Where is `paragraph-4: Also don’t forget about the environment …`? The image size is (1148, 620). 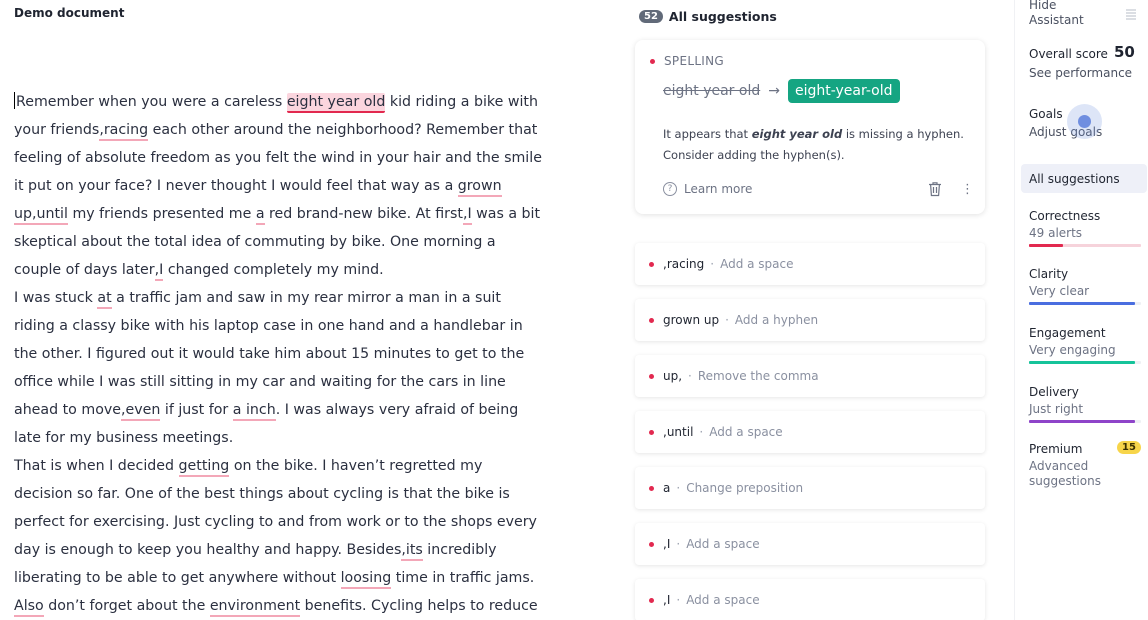 paragraph-4: Also don’t forget about the environment … is located at coordinates (279, 606).